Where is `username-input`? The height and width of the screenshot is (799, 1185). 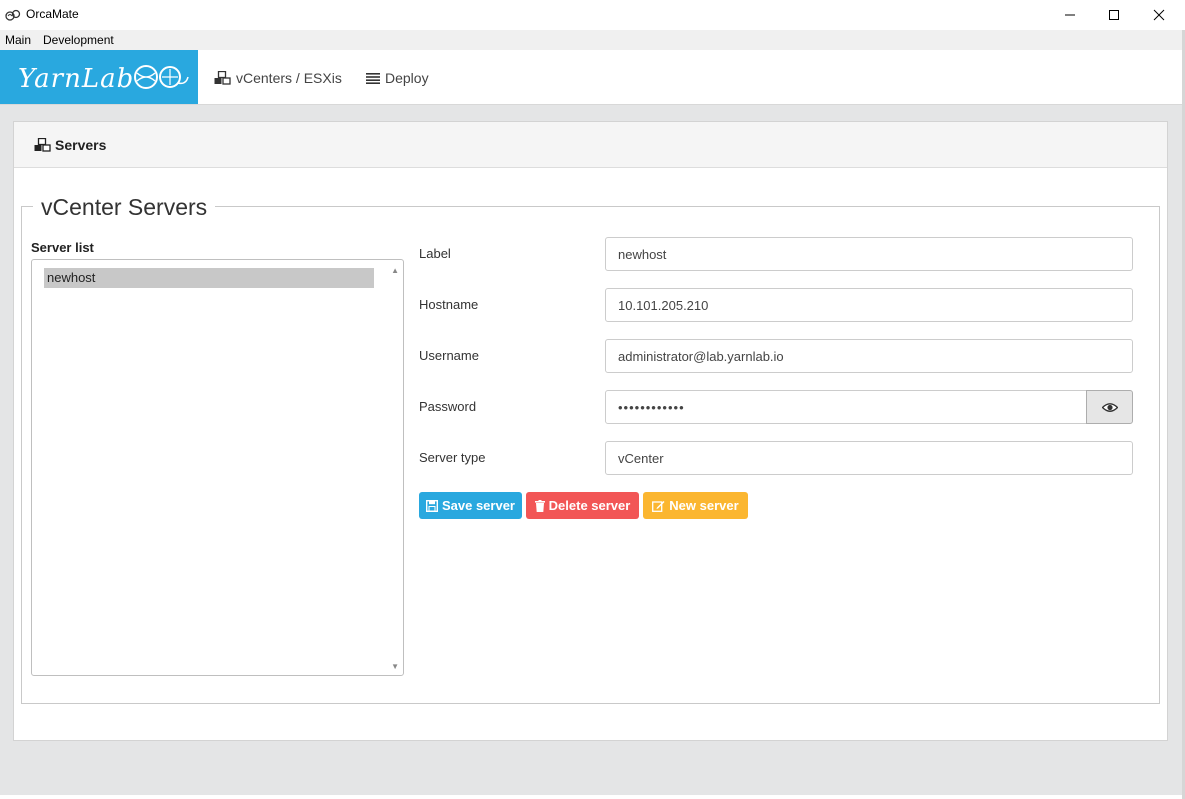
username-input is located at coordinates (869, 356).